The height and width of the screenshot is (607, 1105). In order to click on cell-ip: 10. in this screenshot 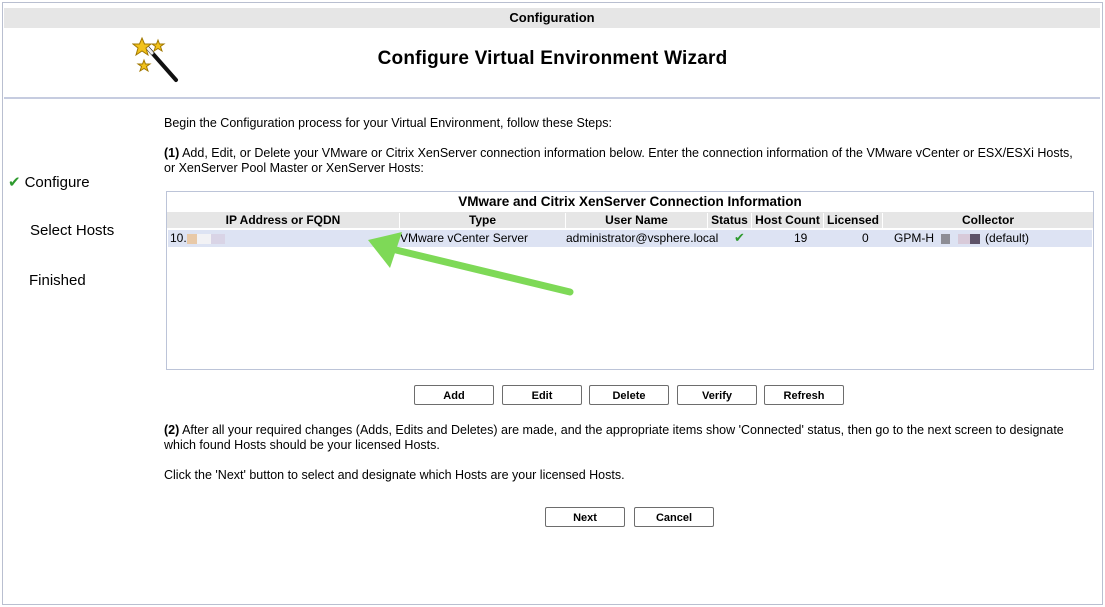, I will do `click(197, 238)`.